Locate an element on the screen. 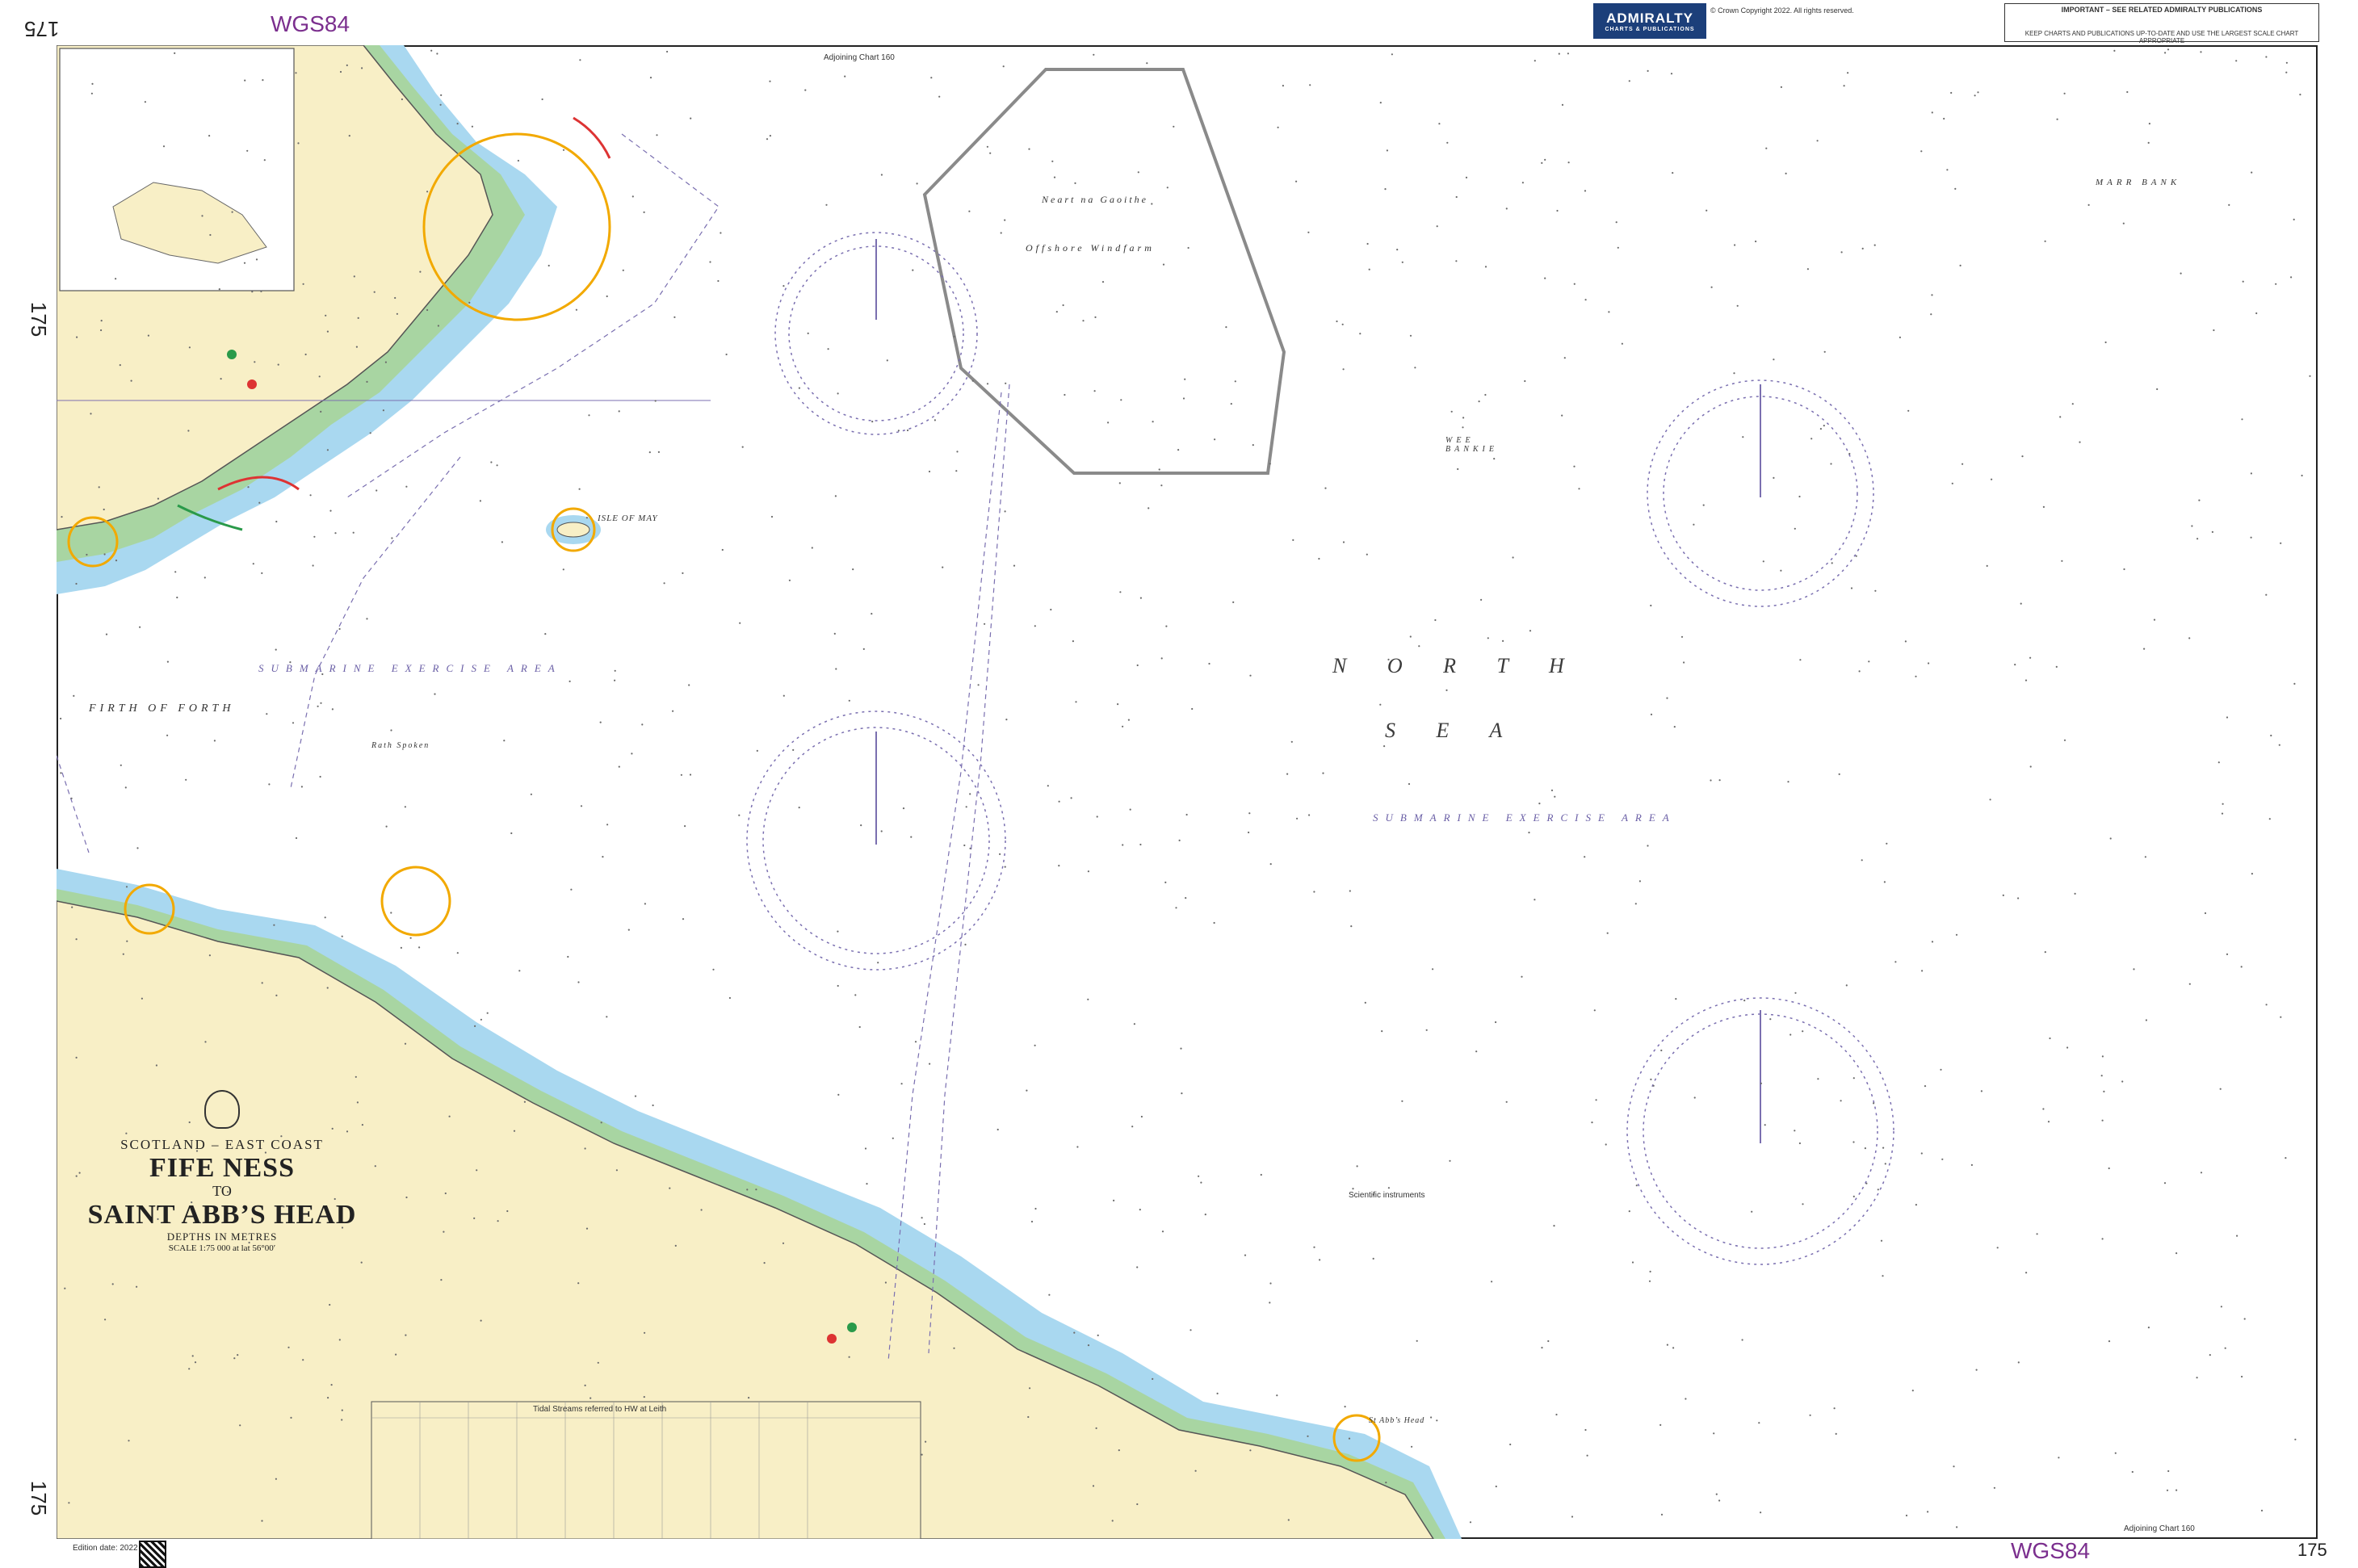 This screenshot has height=1568, width=2358. green-light-icon is located at coordinates (232, 354).